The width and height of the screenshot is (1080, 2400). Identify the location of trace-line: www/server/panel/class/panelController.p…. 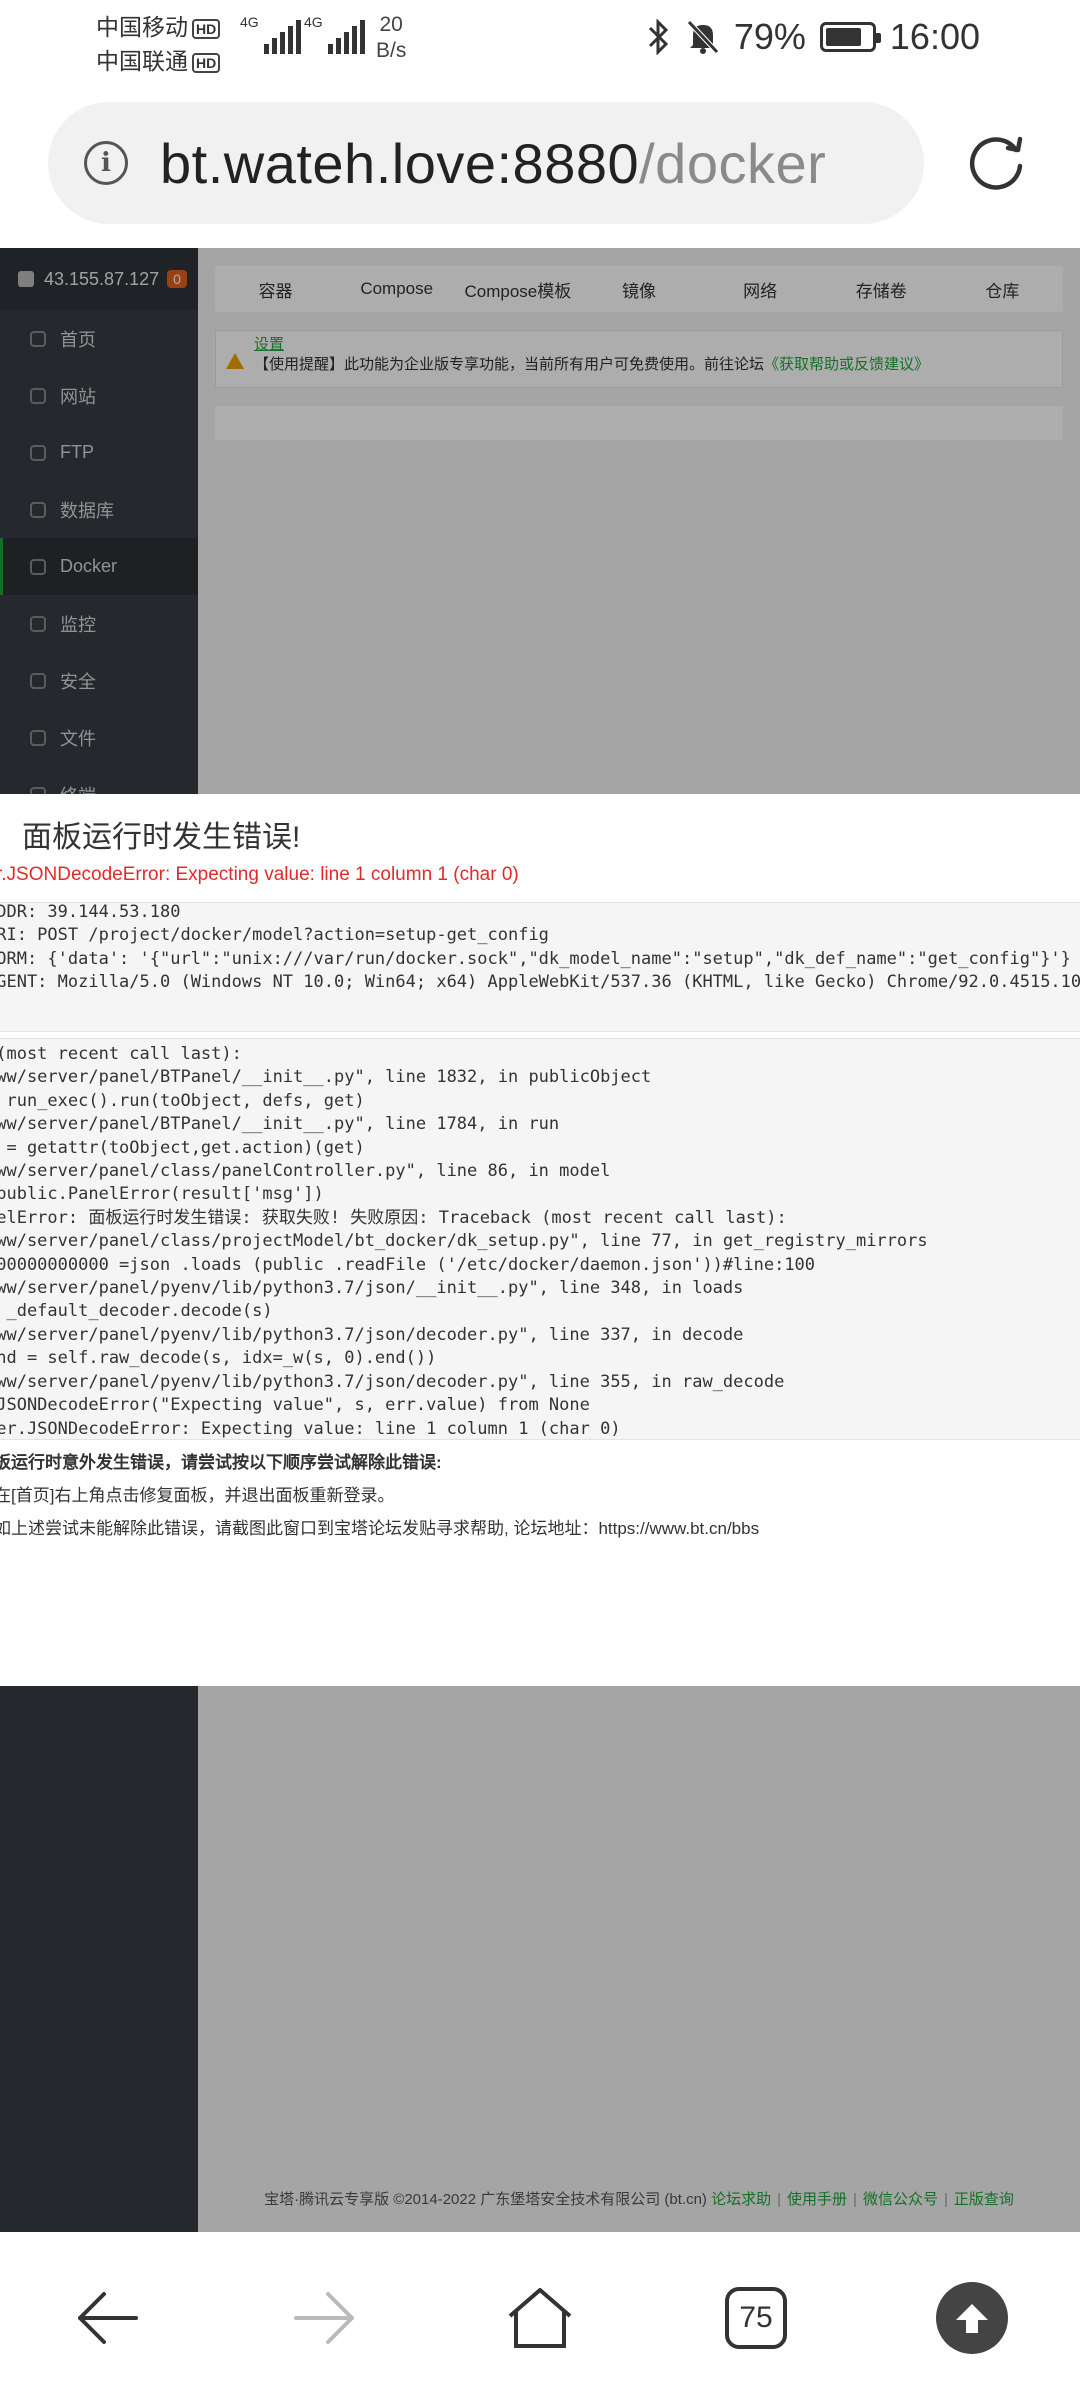
(305, 1171).